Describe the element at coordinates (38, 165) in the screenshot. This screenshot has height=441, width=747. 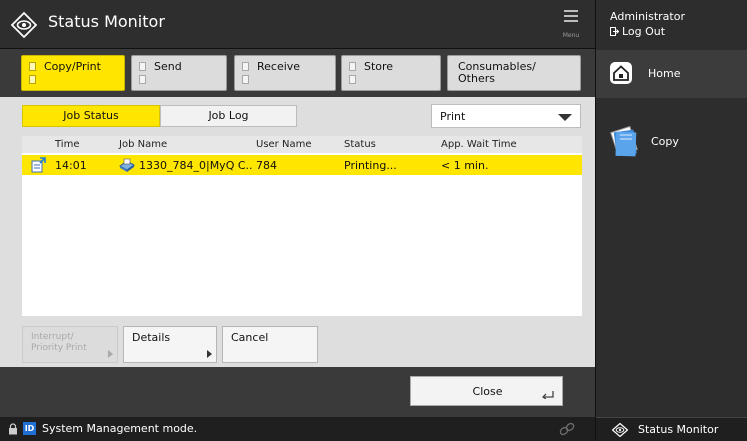
I see `print-job-icon` at that location.